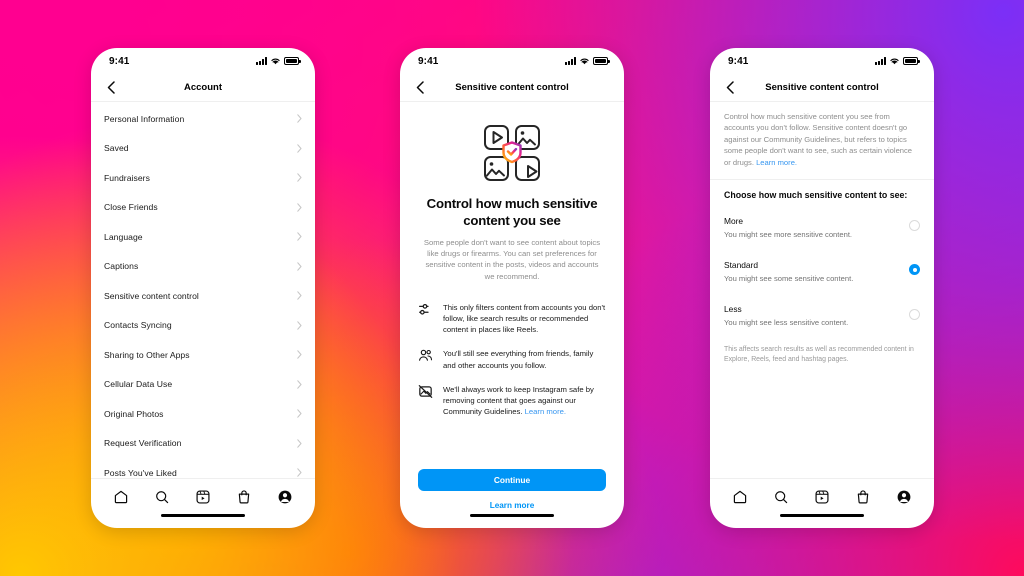  Describe the element at coordinates (789, 279) in the screenshot. I see `option-description: You might see some sensitive content.` at that location.